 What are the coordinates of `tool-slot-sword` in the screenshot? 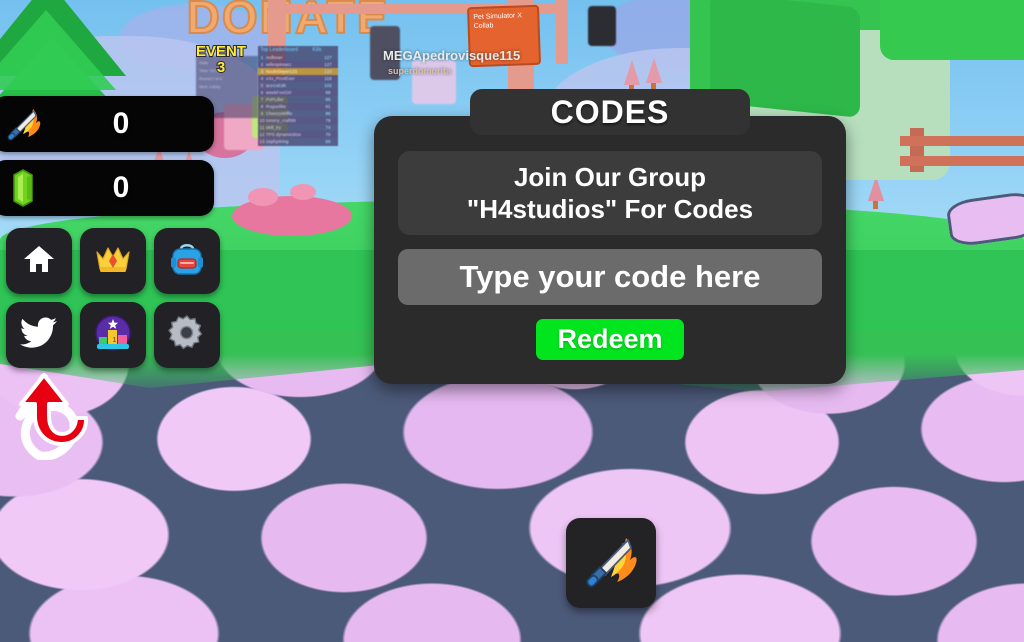 It's located at (611, 563).